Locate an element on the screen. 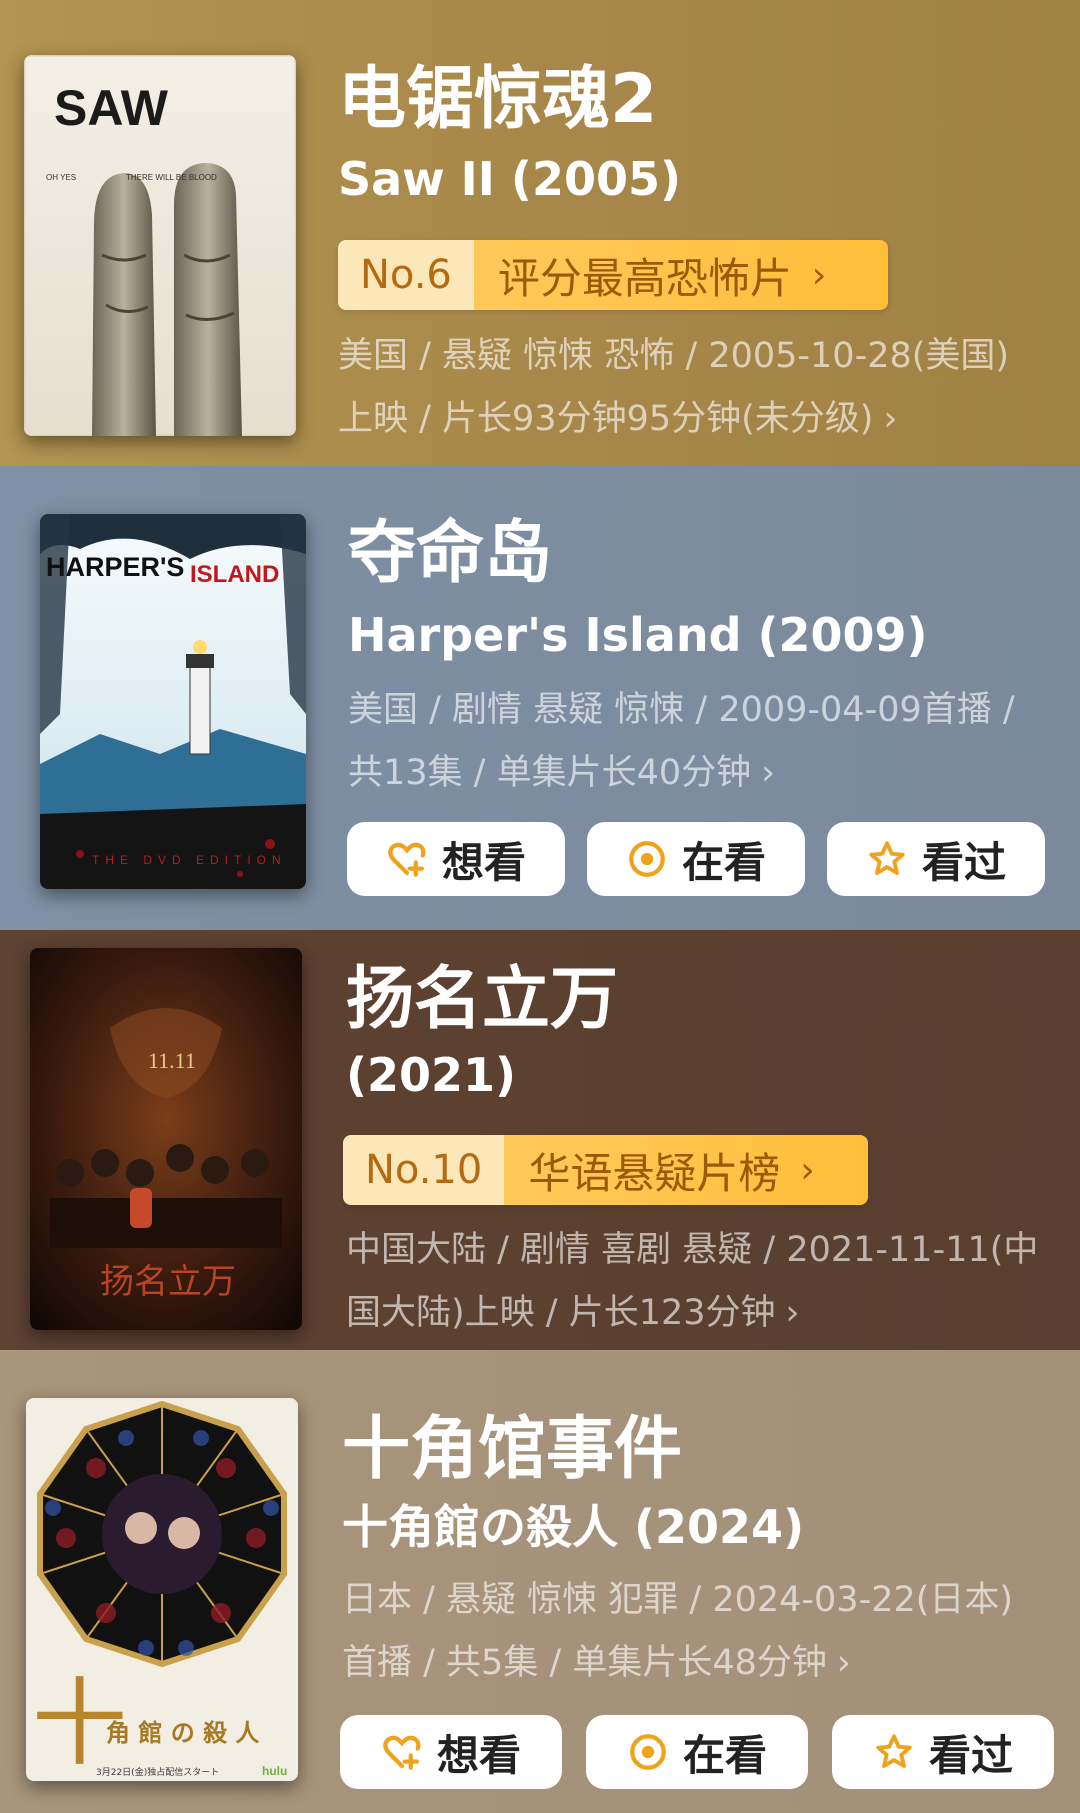 The width and height of the screenshot is (1080, 1813). decagon-poster-art: 十 角 館 の 殺 人 hulu 3月22日(金)独占配信スタート is located at coordinates (162, 1589).